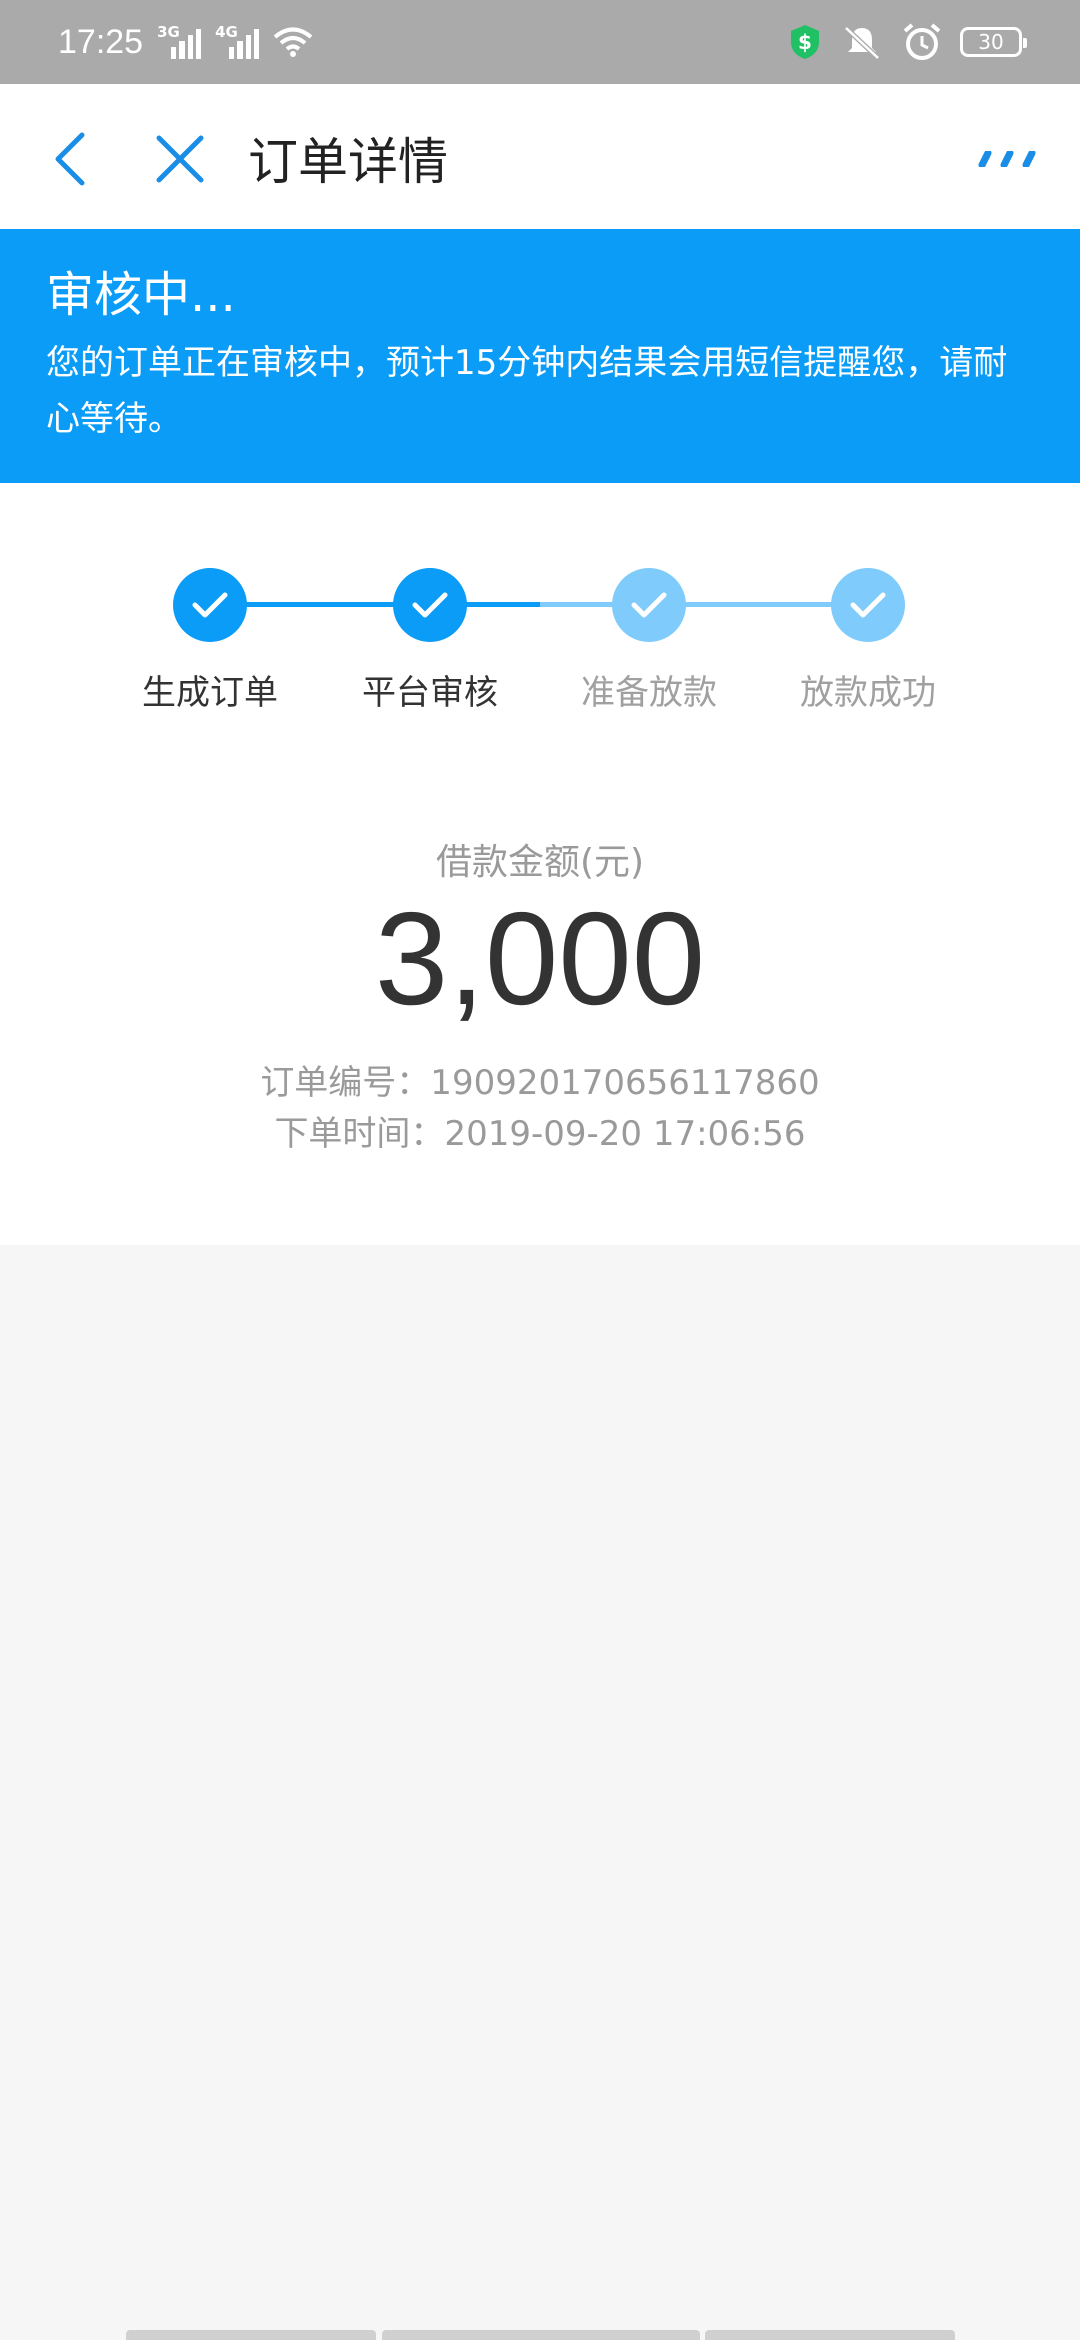 This screenshot has width=1080, height=2340. I want to click on status-right: $ 30, so click(907, 42).